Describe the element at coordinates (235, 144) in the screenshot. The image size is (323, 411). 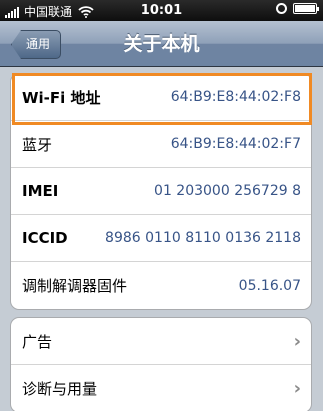
I see `row-value: 64:B9:E8:44:02:F7` at that location.